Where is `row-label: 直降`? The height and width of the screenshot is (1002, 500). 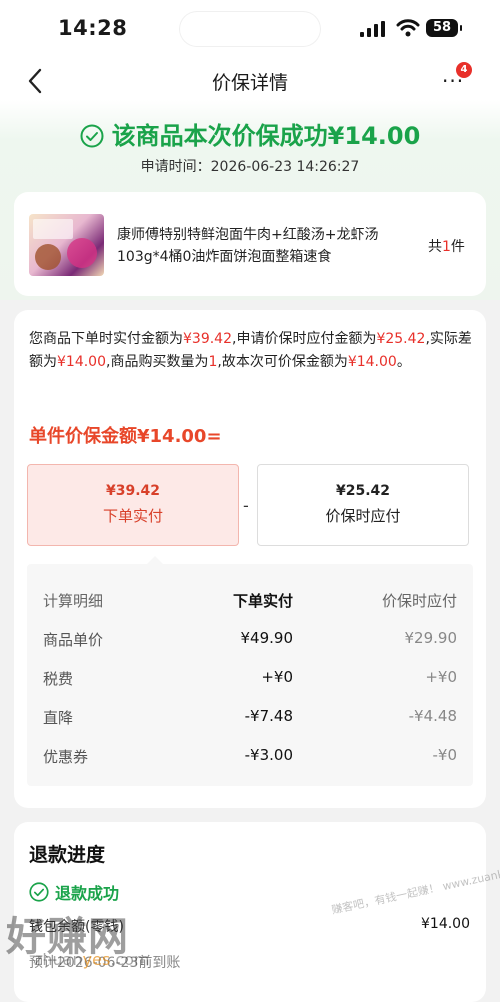 row-label: 直降 is located at coordinates (58, 718).